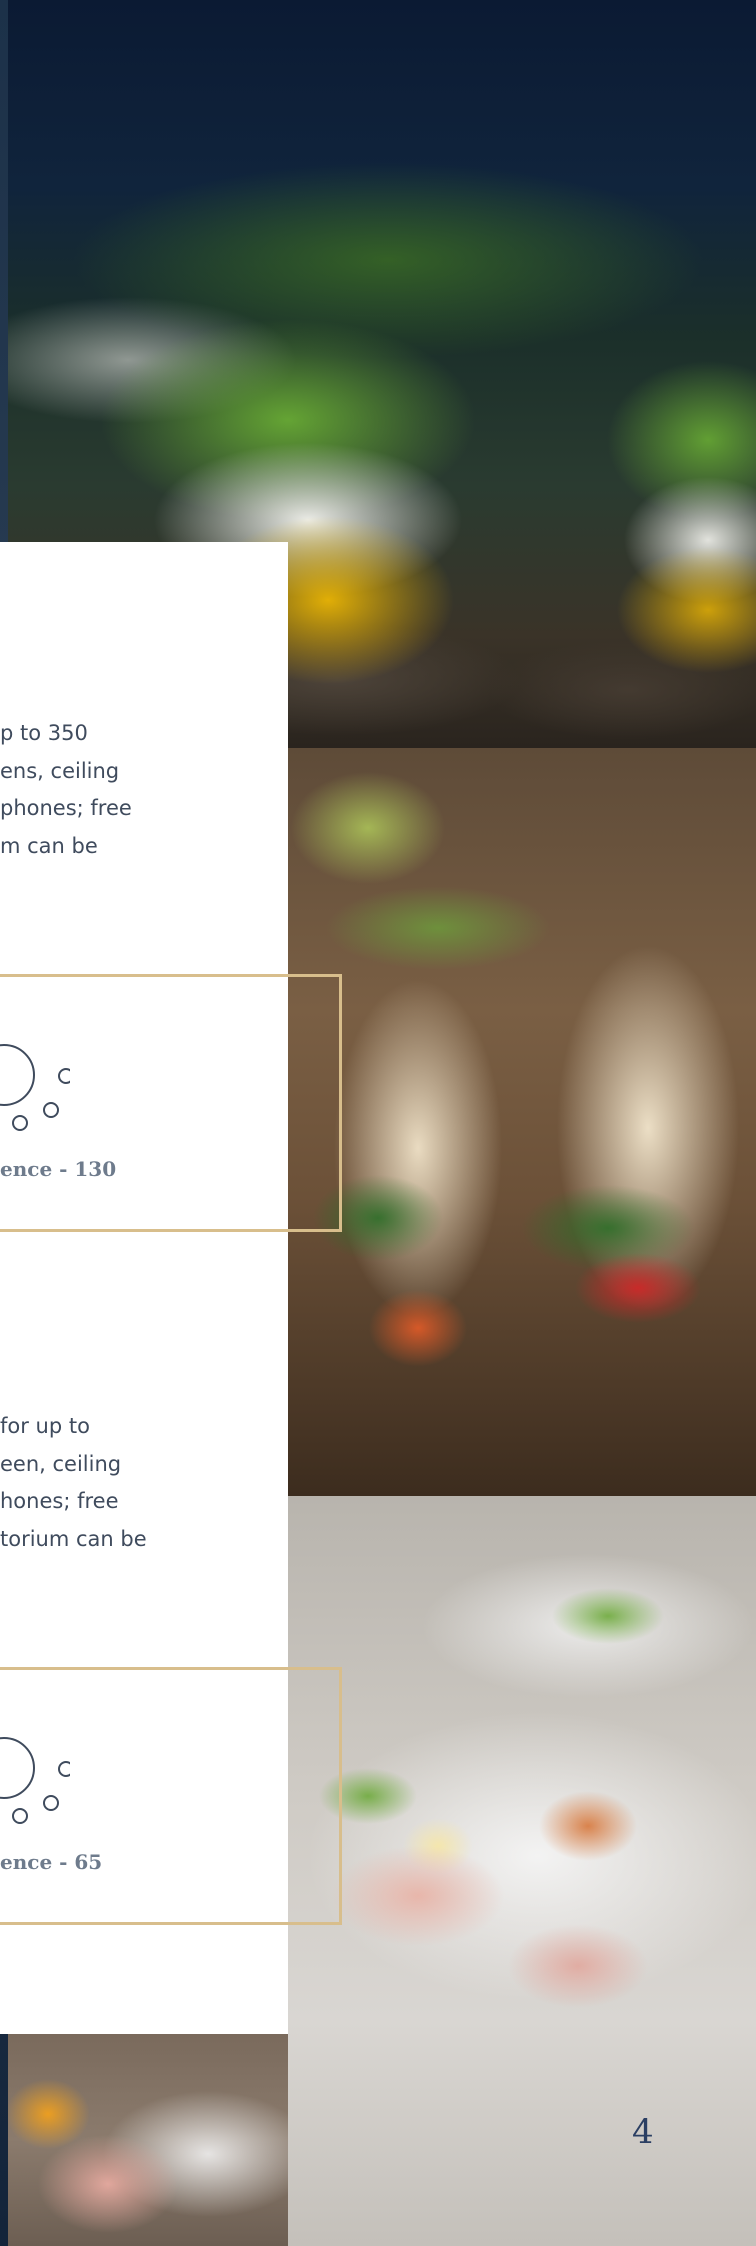 This screenshot has width=756, height=2246. What do you see at coordinates (58, 1169) in the screenshot?
I see `capacity-label-1: ence - 130` at bounding box center [58, 1169].